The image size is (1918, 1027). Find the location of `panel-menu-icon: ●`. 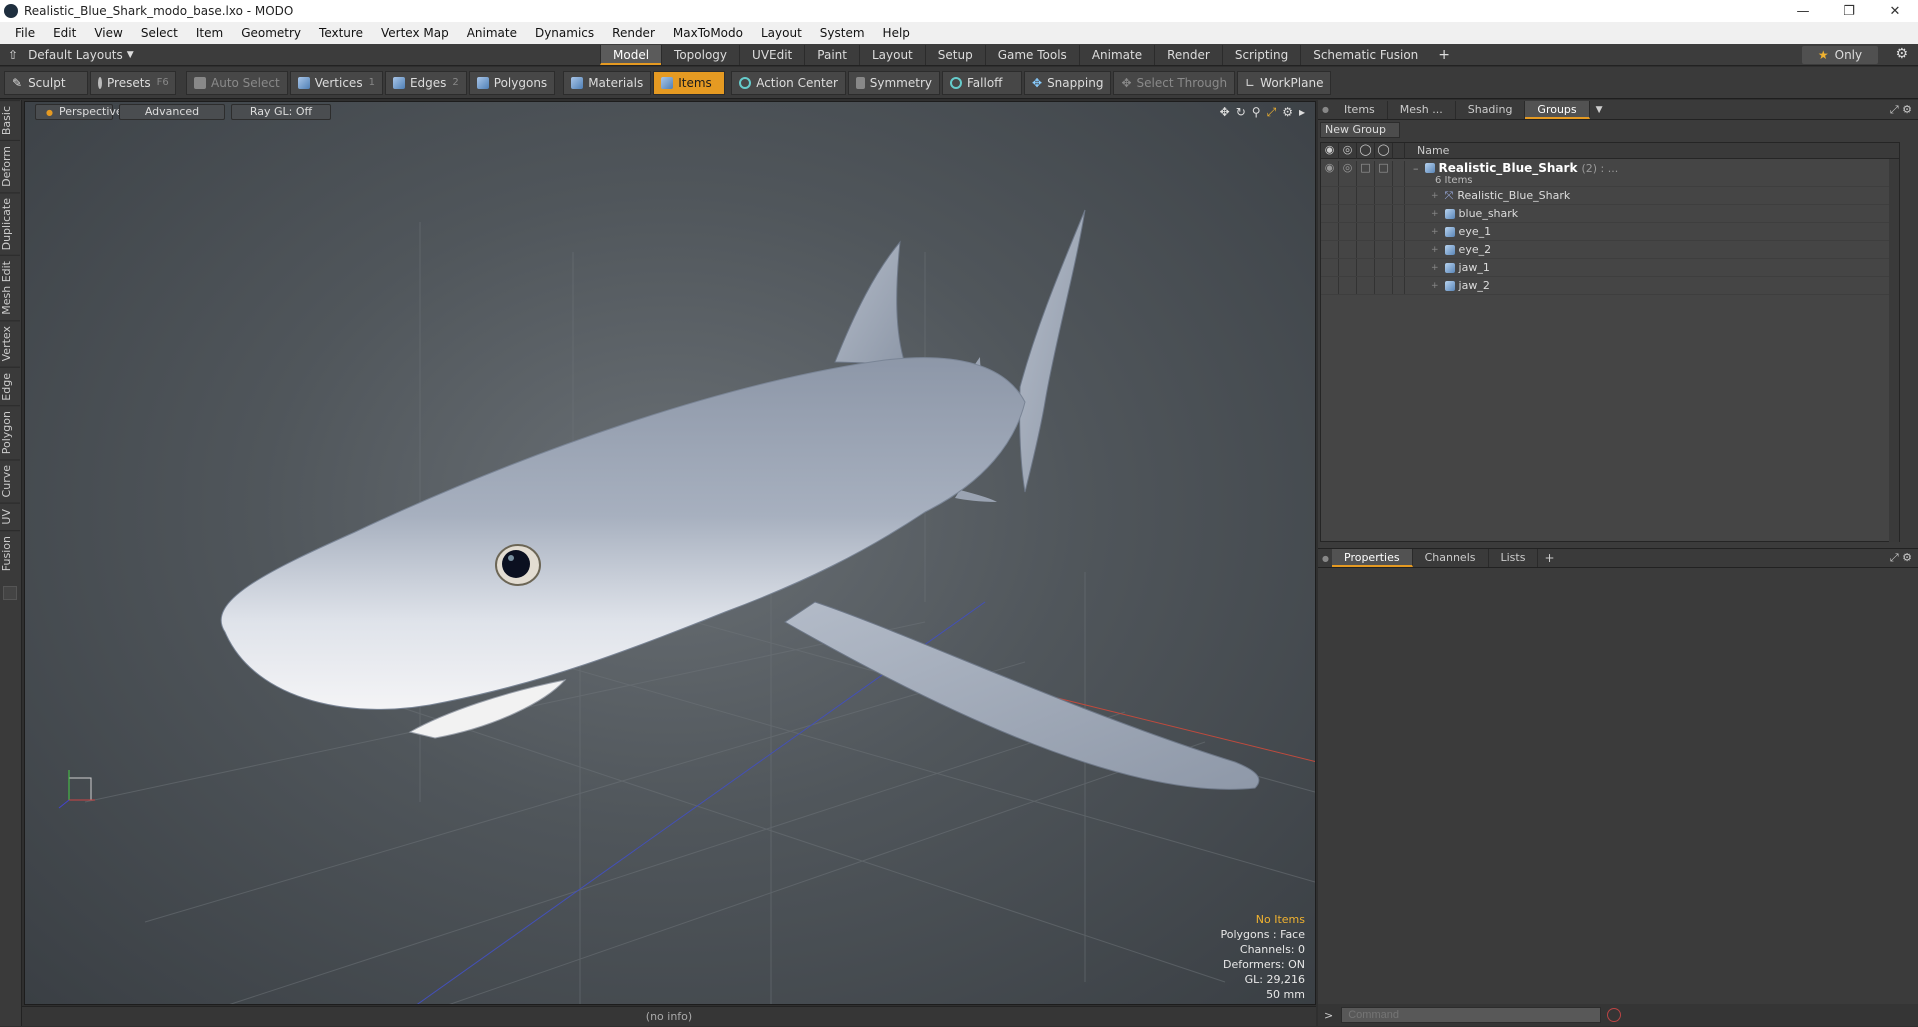

panel-menu-icon: ● is located at coordinates (1325, 109).